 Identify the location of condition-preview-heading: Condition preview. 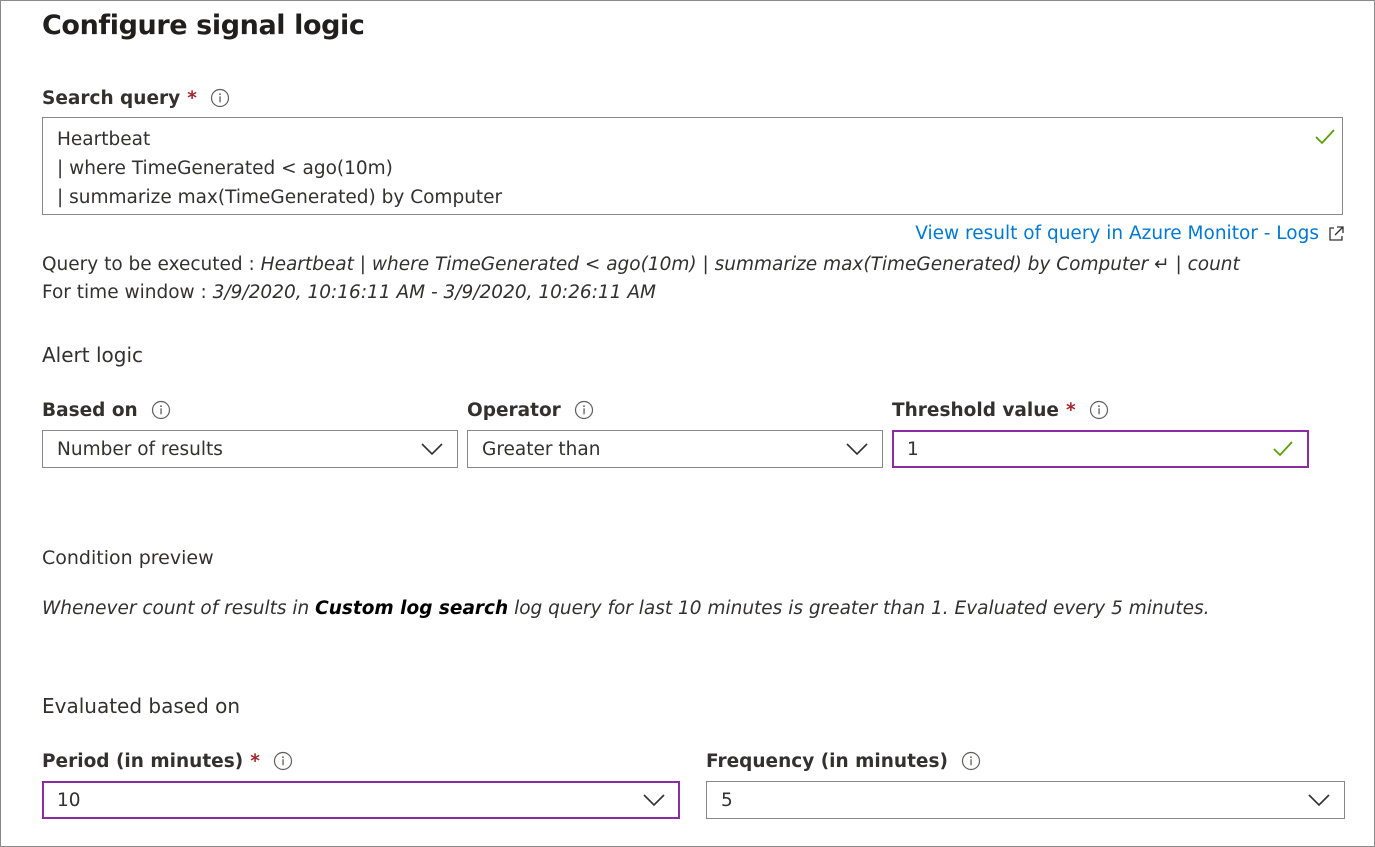
(128, 558).